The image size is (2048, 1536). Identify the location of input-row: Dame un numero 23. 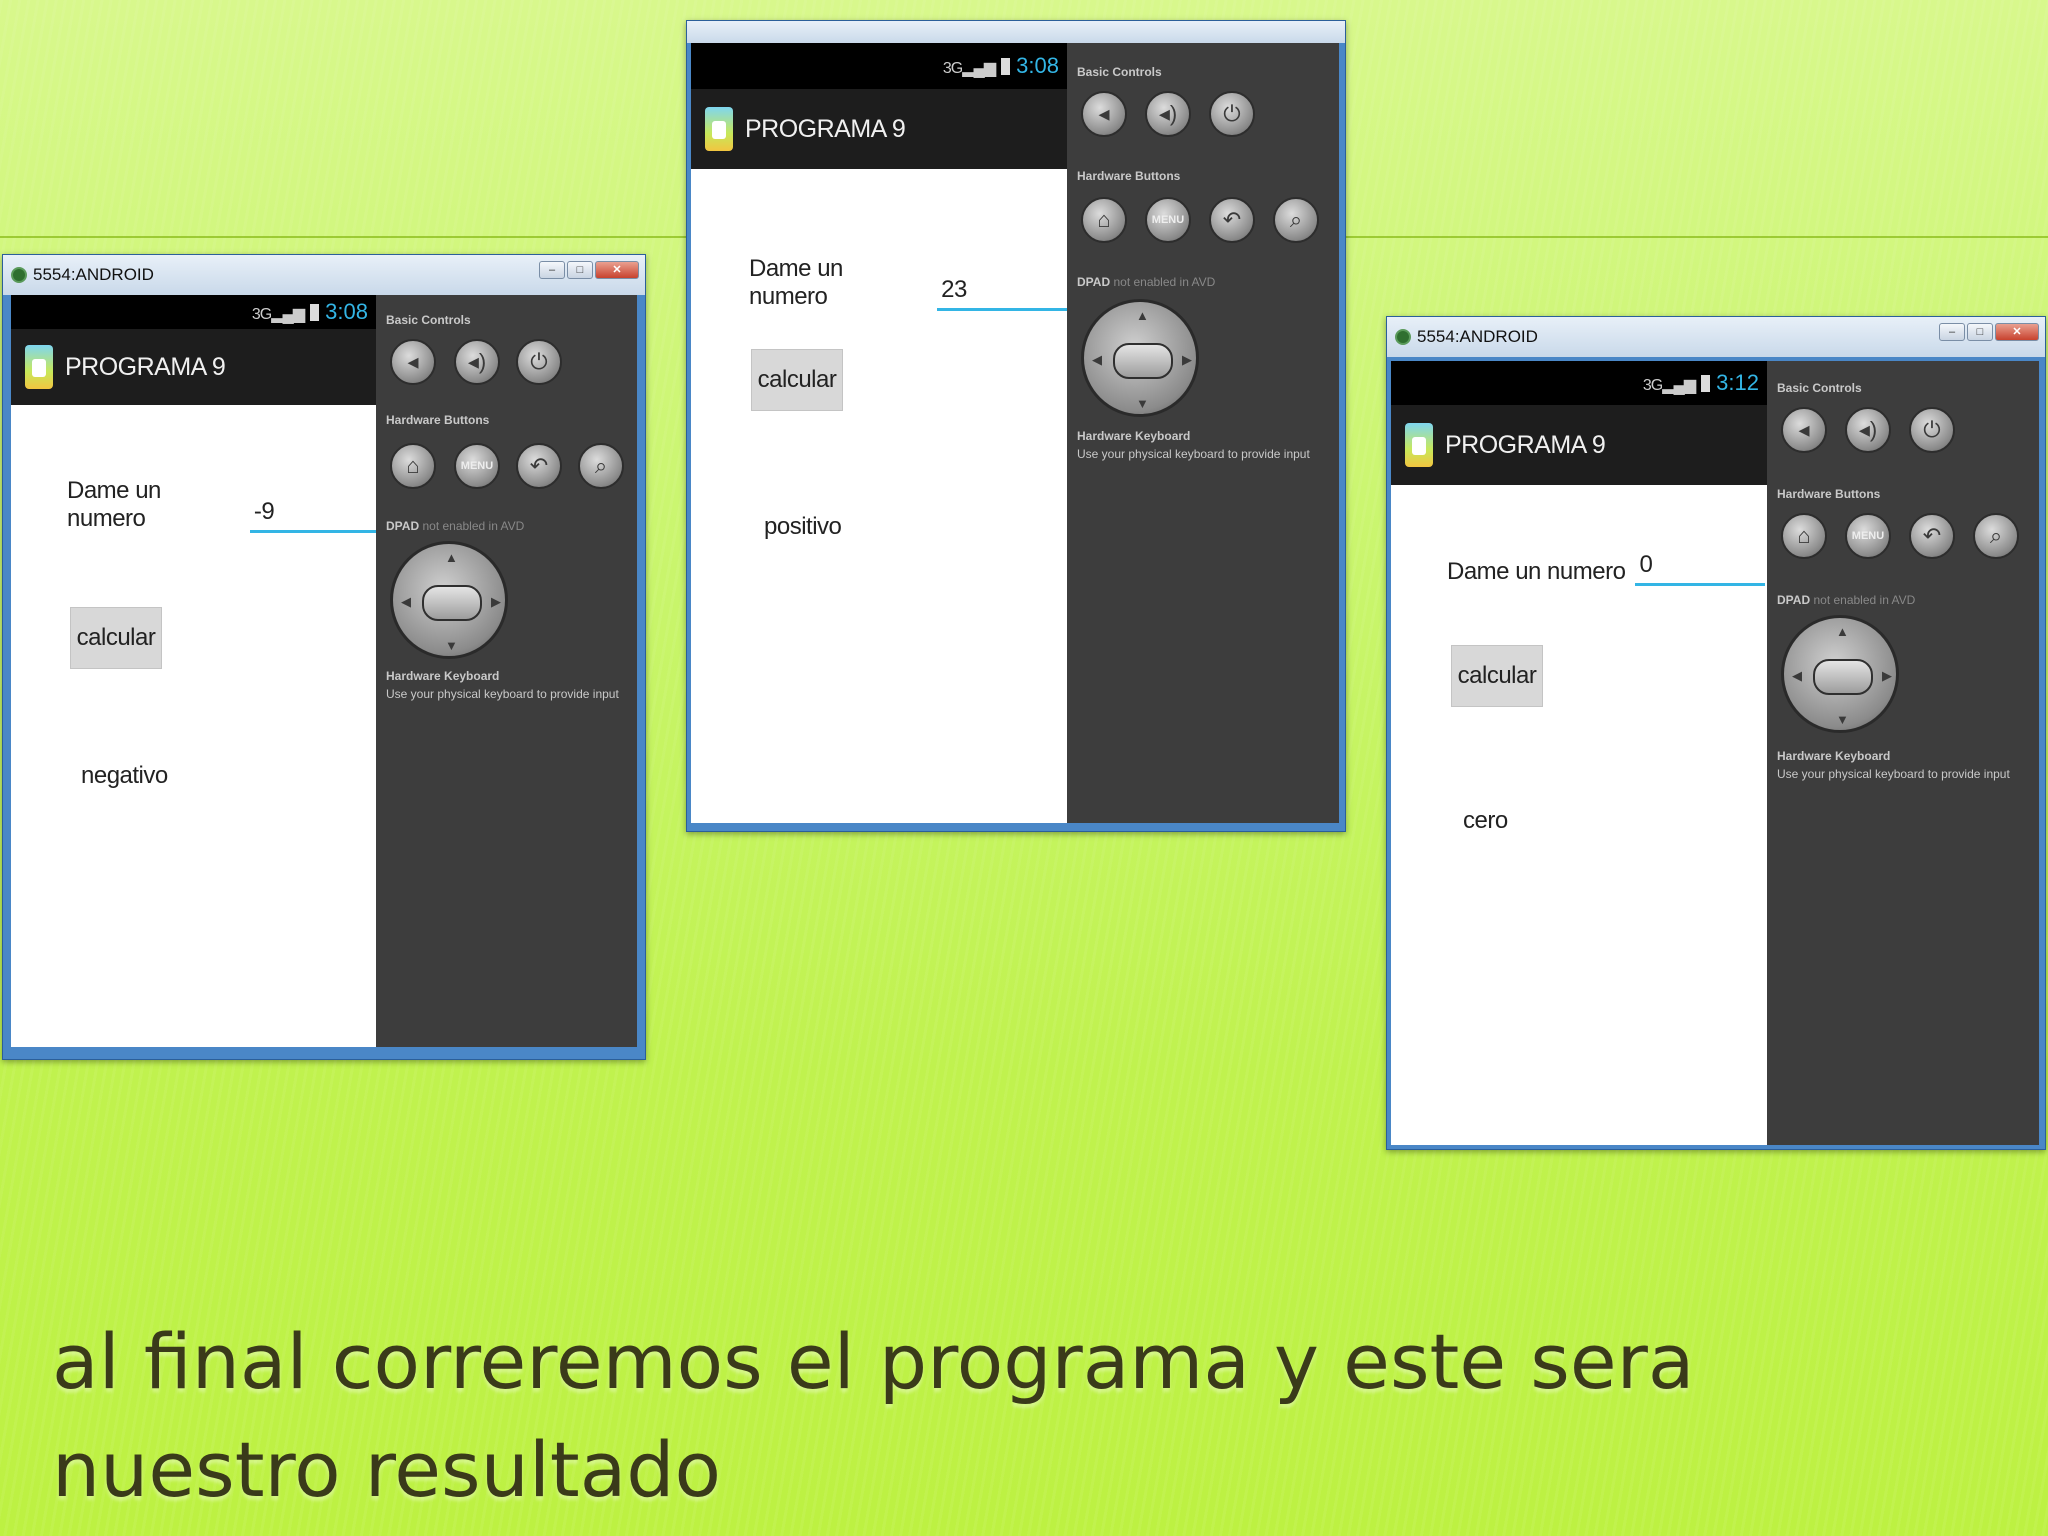
(908, 283).